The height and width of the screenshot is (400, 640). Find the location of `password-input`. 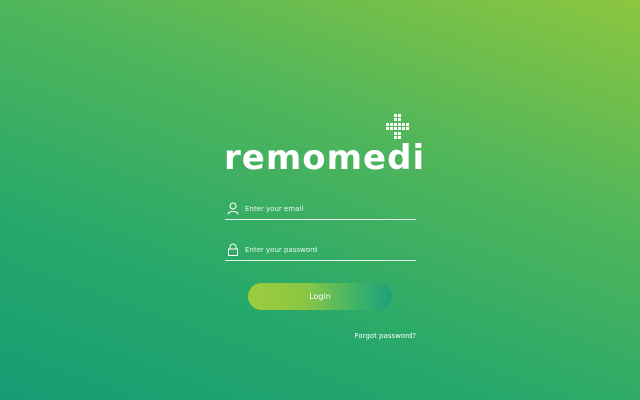

password-input is located at coordinates (329, 250).